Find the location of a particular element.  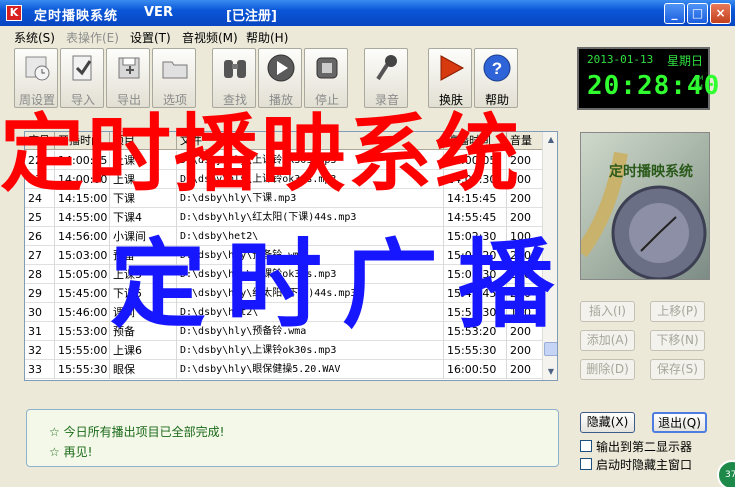

close-button: × is located at coordinates (720, 13).